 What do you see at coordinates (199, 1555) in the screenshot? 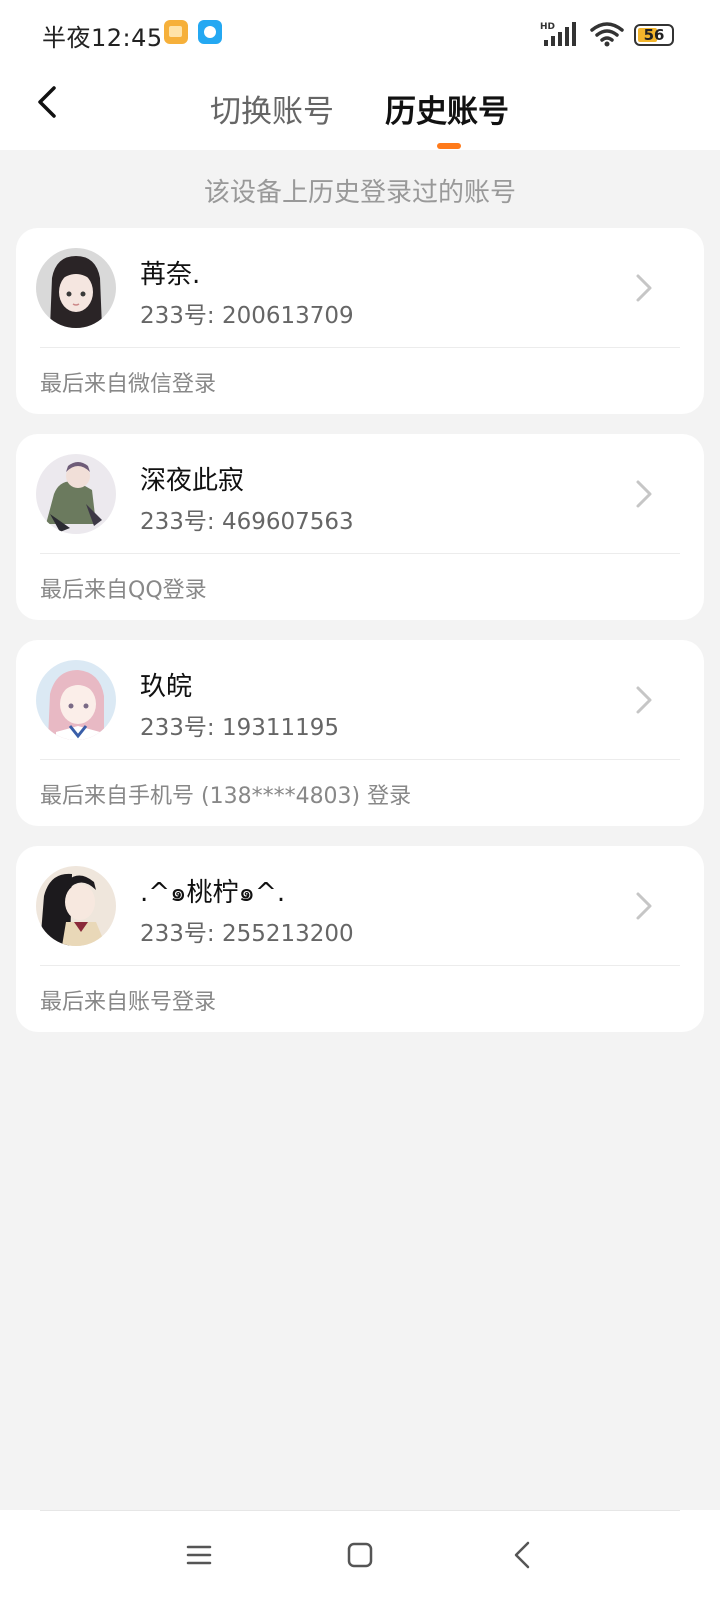
I see `menu-icon` at bounding box center [199, 1555].